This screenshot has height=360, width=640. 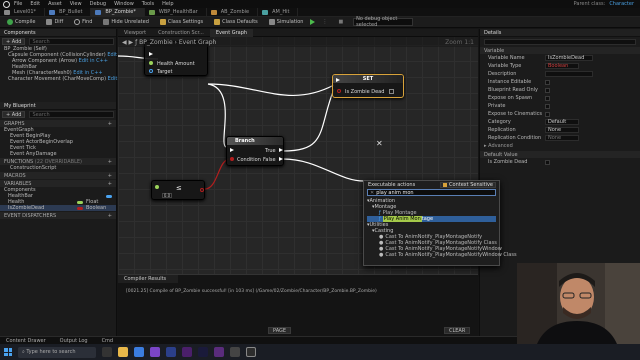 I want to click on variable-type-select: Boolean, so click(x=562, y=66).